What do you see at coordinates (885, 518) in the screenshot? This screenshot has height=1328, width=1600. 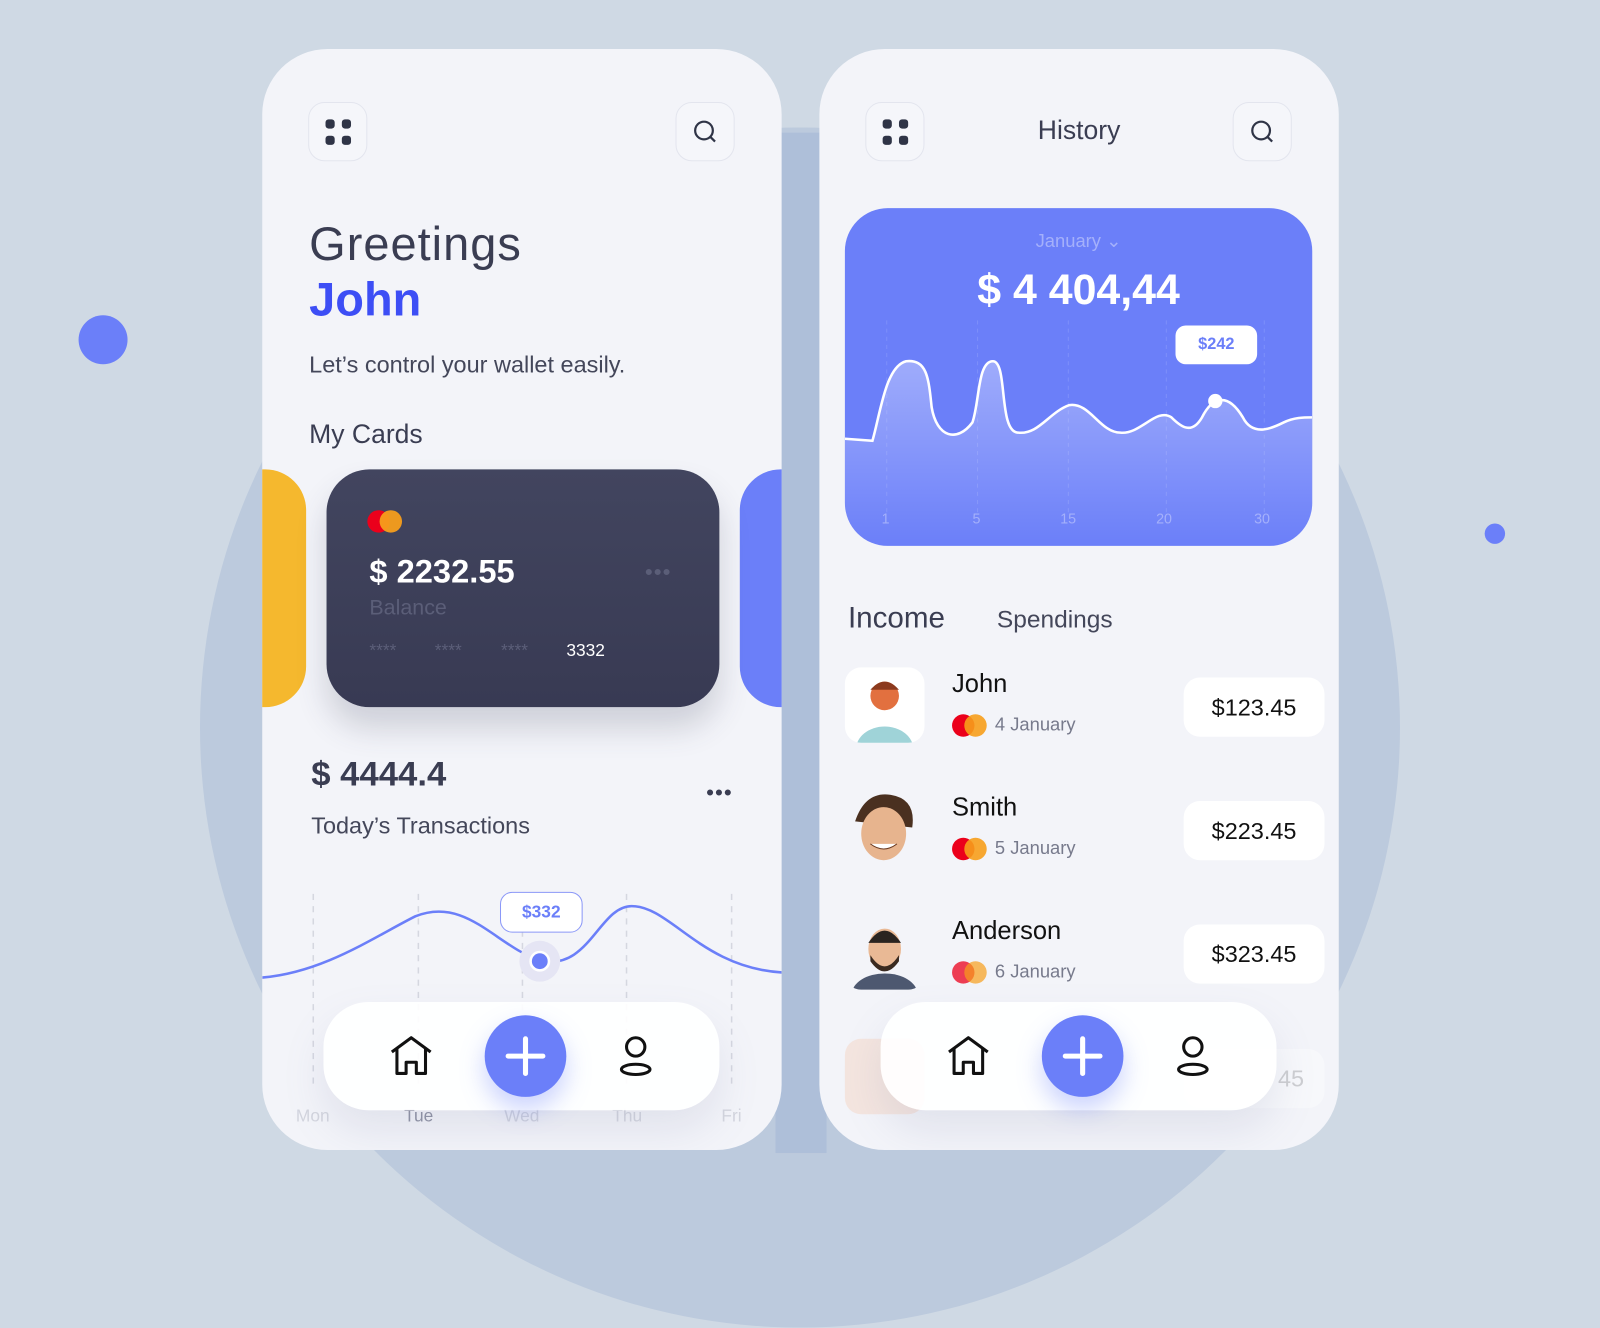 I see `tick-label: 1` at bounding box center [885, 518].